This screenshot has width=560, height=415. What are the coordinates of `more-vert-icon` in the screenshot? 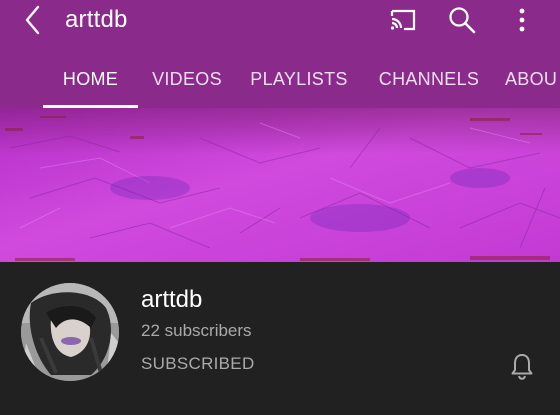 It's located at (522, 20).